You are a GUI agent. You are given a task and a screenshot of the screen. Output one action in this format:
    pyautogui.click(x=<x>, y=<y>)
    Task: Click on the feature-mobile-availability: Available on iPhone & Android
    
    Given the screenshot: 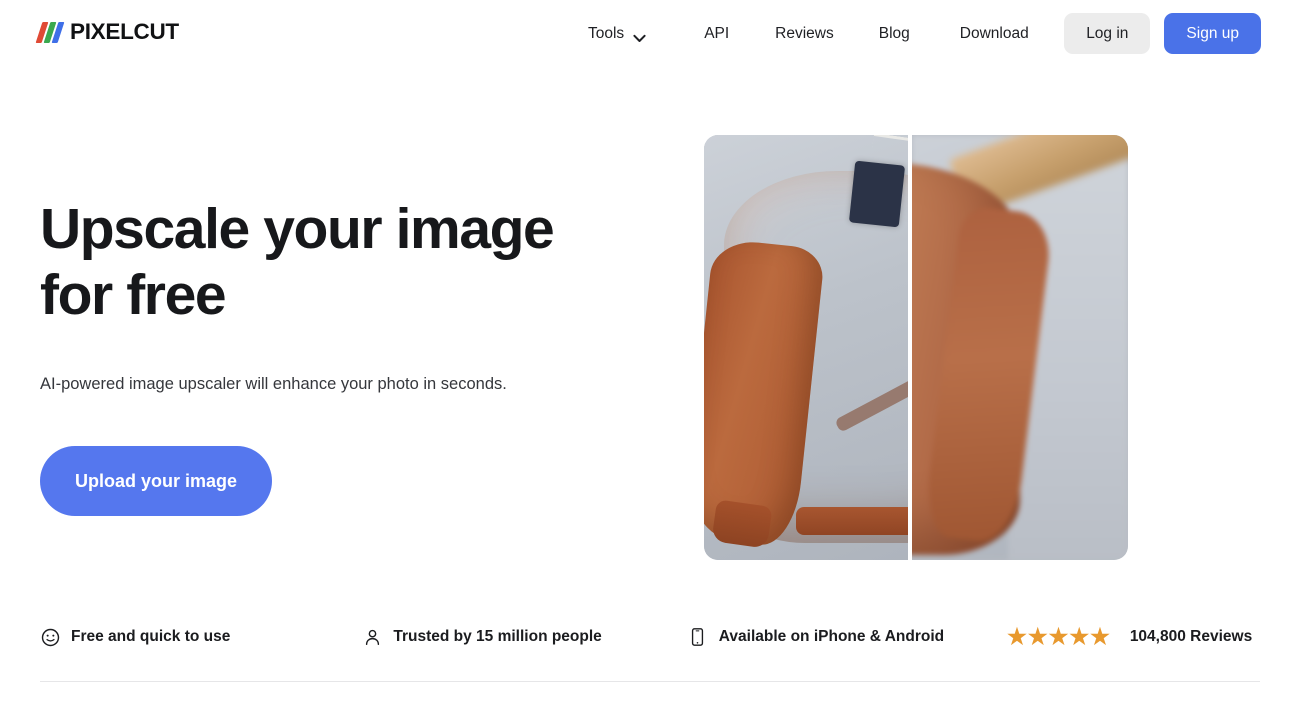 What is the action you would take?
    pyautogui.click(x=816, y=637)
    